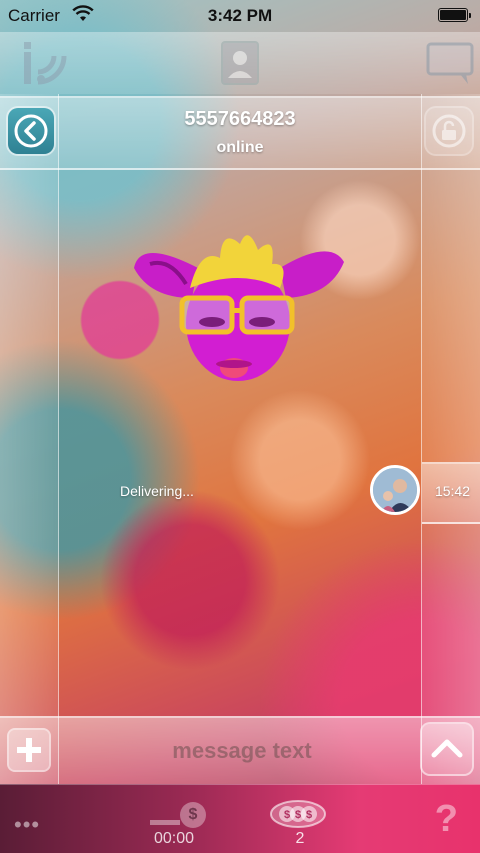  What do you see at coordinates (29, 439) in the screenshot?
I see `left-rail` at bounding box center [29, 439].